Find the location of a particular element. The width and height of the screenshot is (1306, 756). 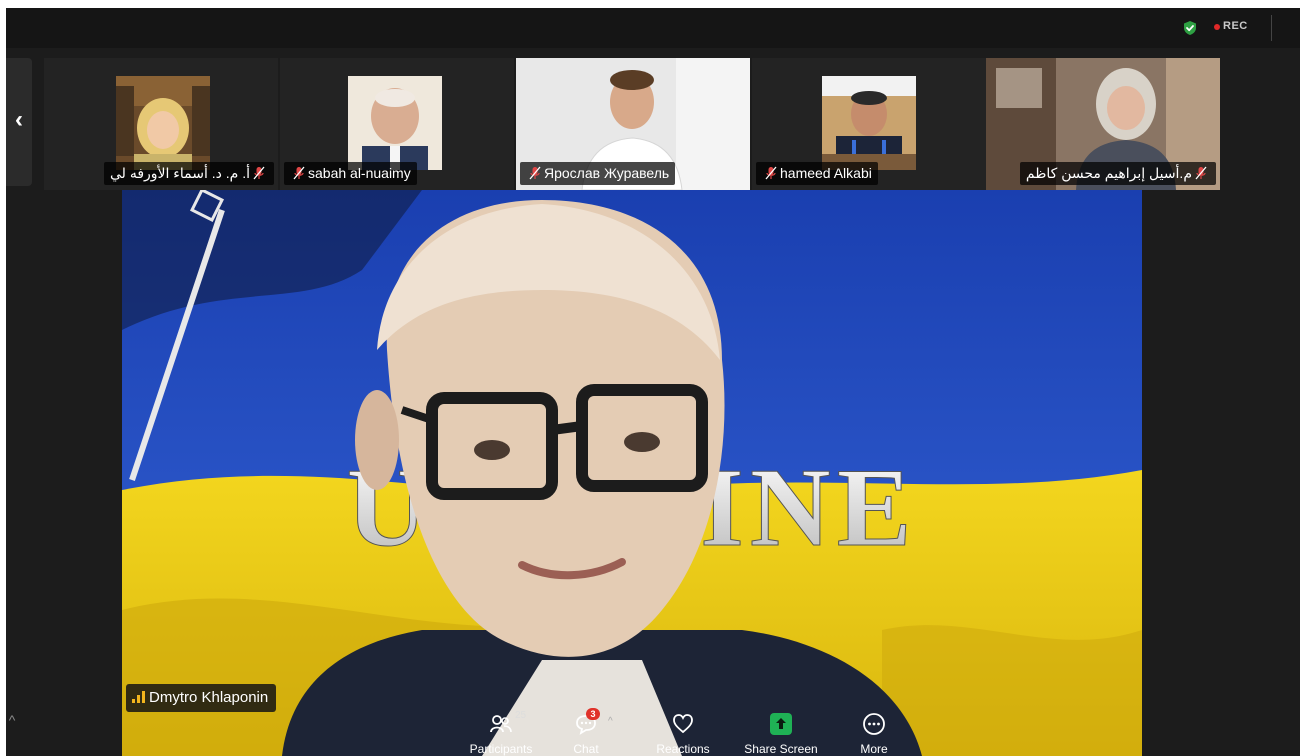

participant-thumbnail: Ярослав Журавель is located at coordinates (633, 124).